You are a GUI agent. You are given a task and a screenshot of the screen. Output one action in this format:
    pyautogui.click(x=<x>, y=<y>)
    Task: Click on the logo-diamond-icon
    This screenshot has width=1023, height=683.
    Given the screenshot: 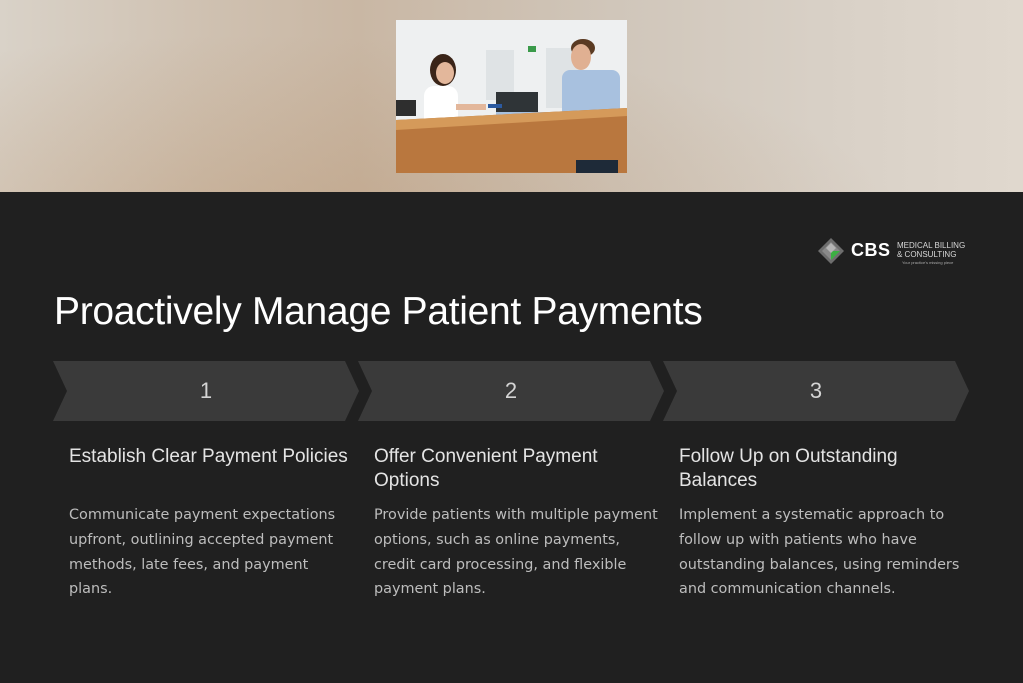 What is the action you would take?
    pyautogui.click(x=831, y=251)
    